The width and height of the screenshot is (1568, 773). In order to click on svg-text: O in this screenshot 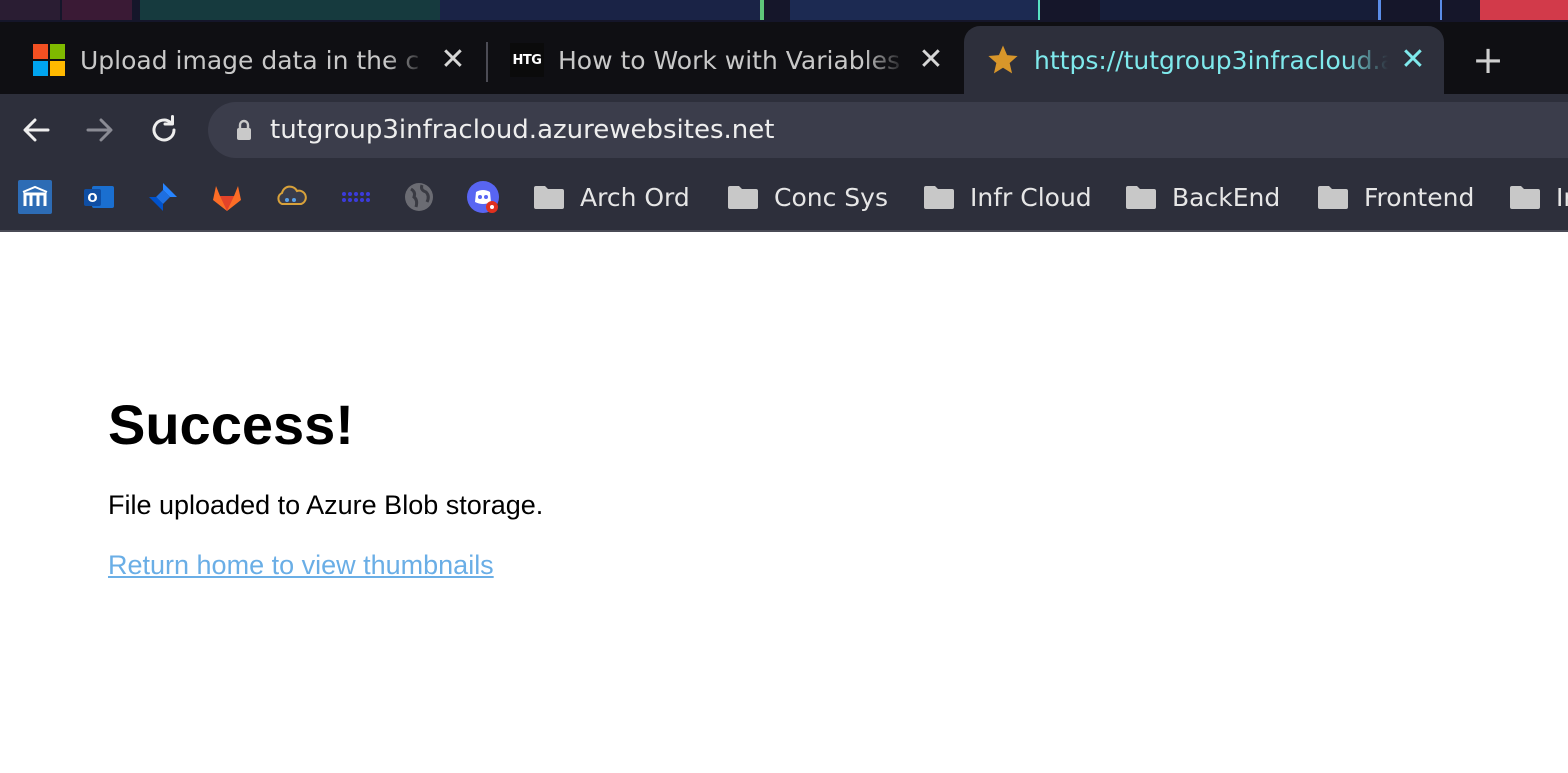, I will do `click(92, 198)`.